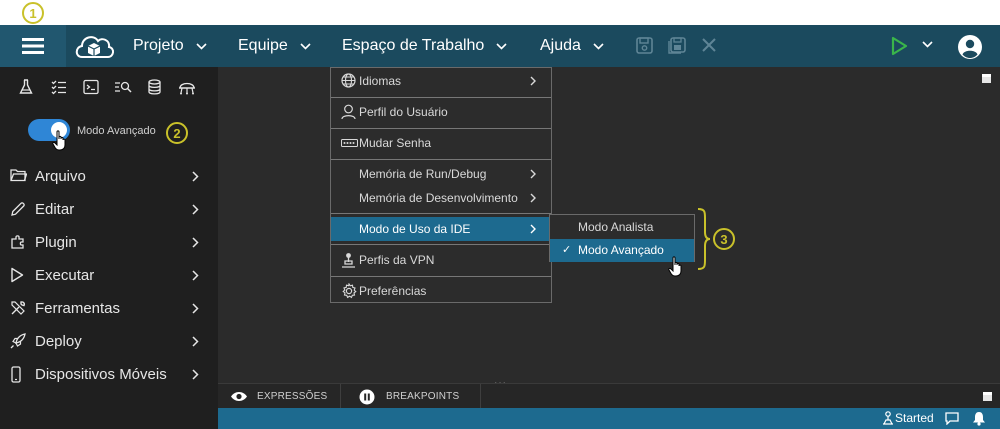 This screenshot has height=429, width=1000. What do you see at coordinates (423, 174) in the screenshot?
I see `menu-item-label: Memória de Run/Debug` at bounding box center [423, 174].